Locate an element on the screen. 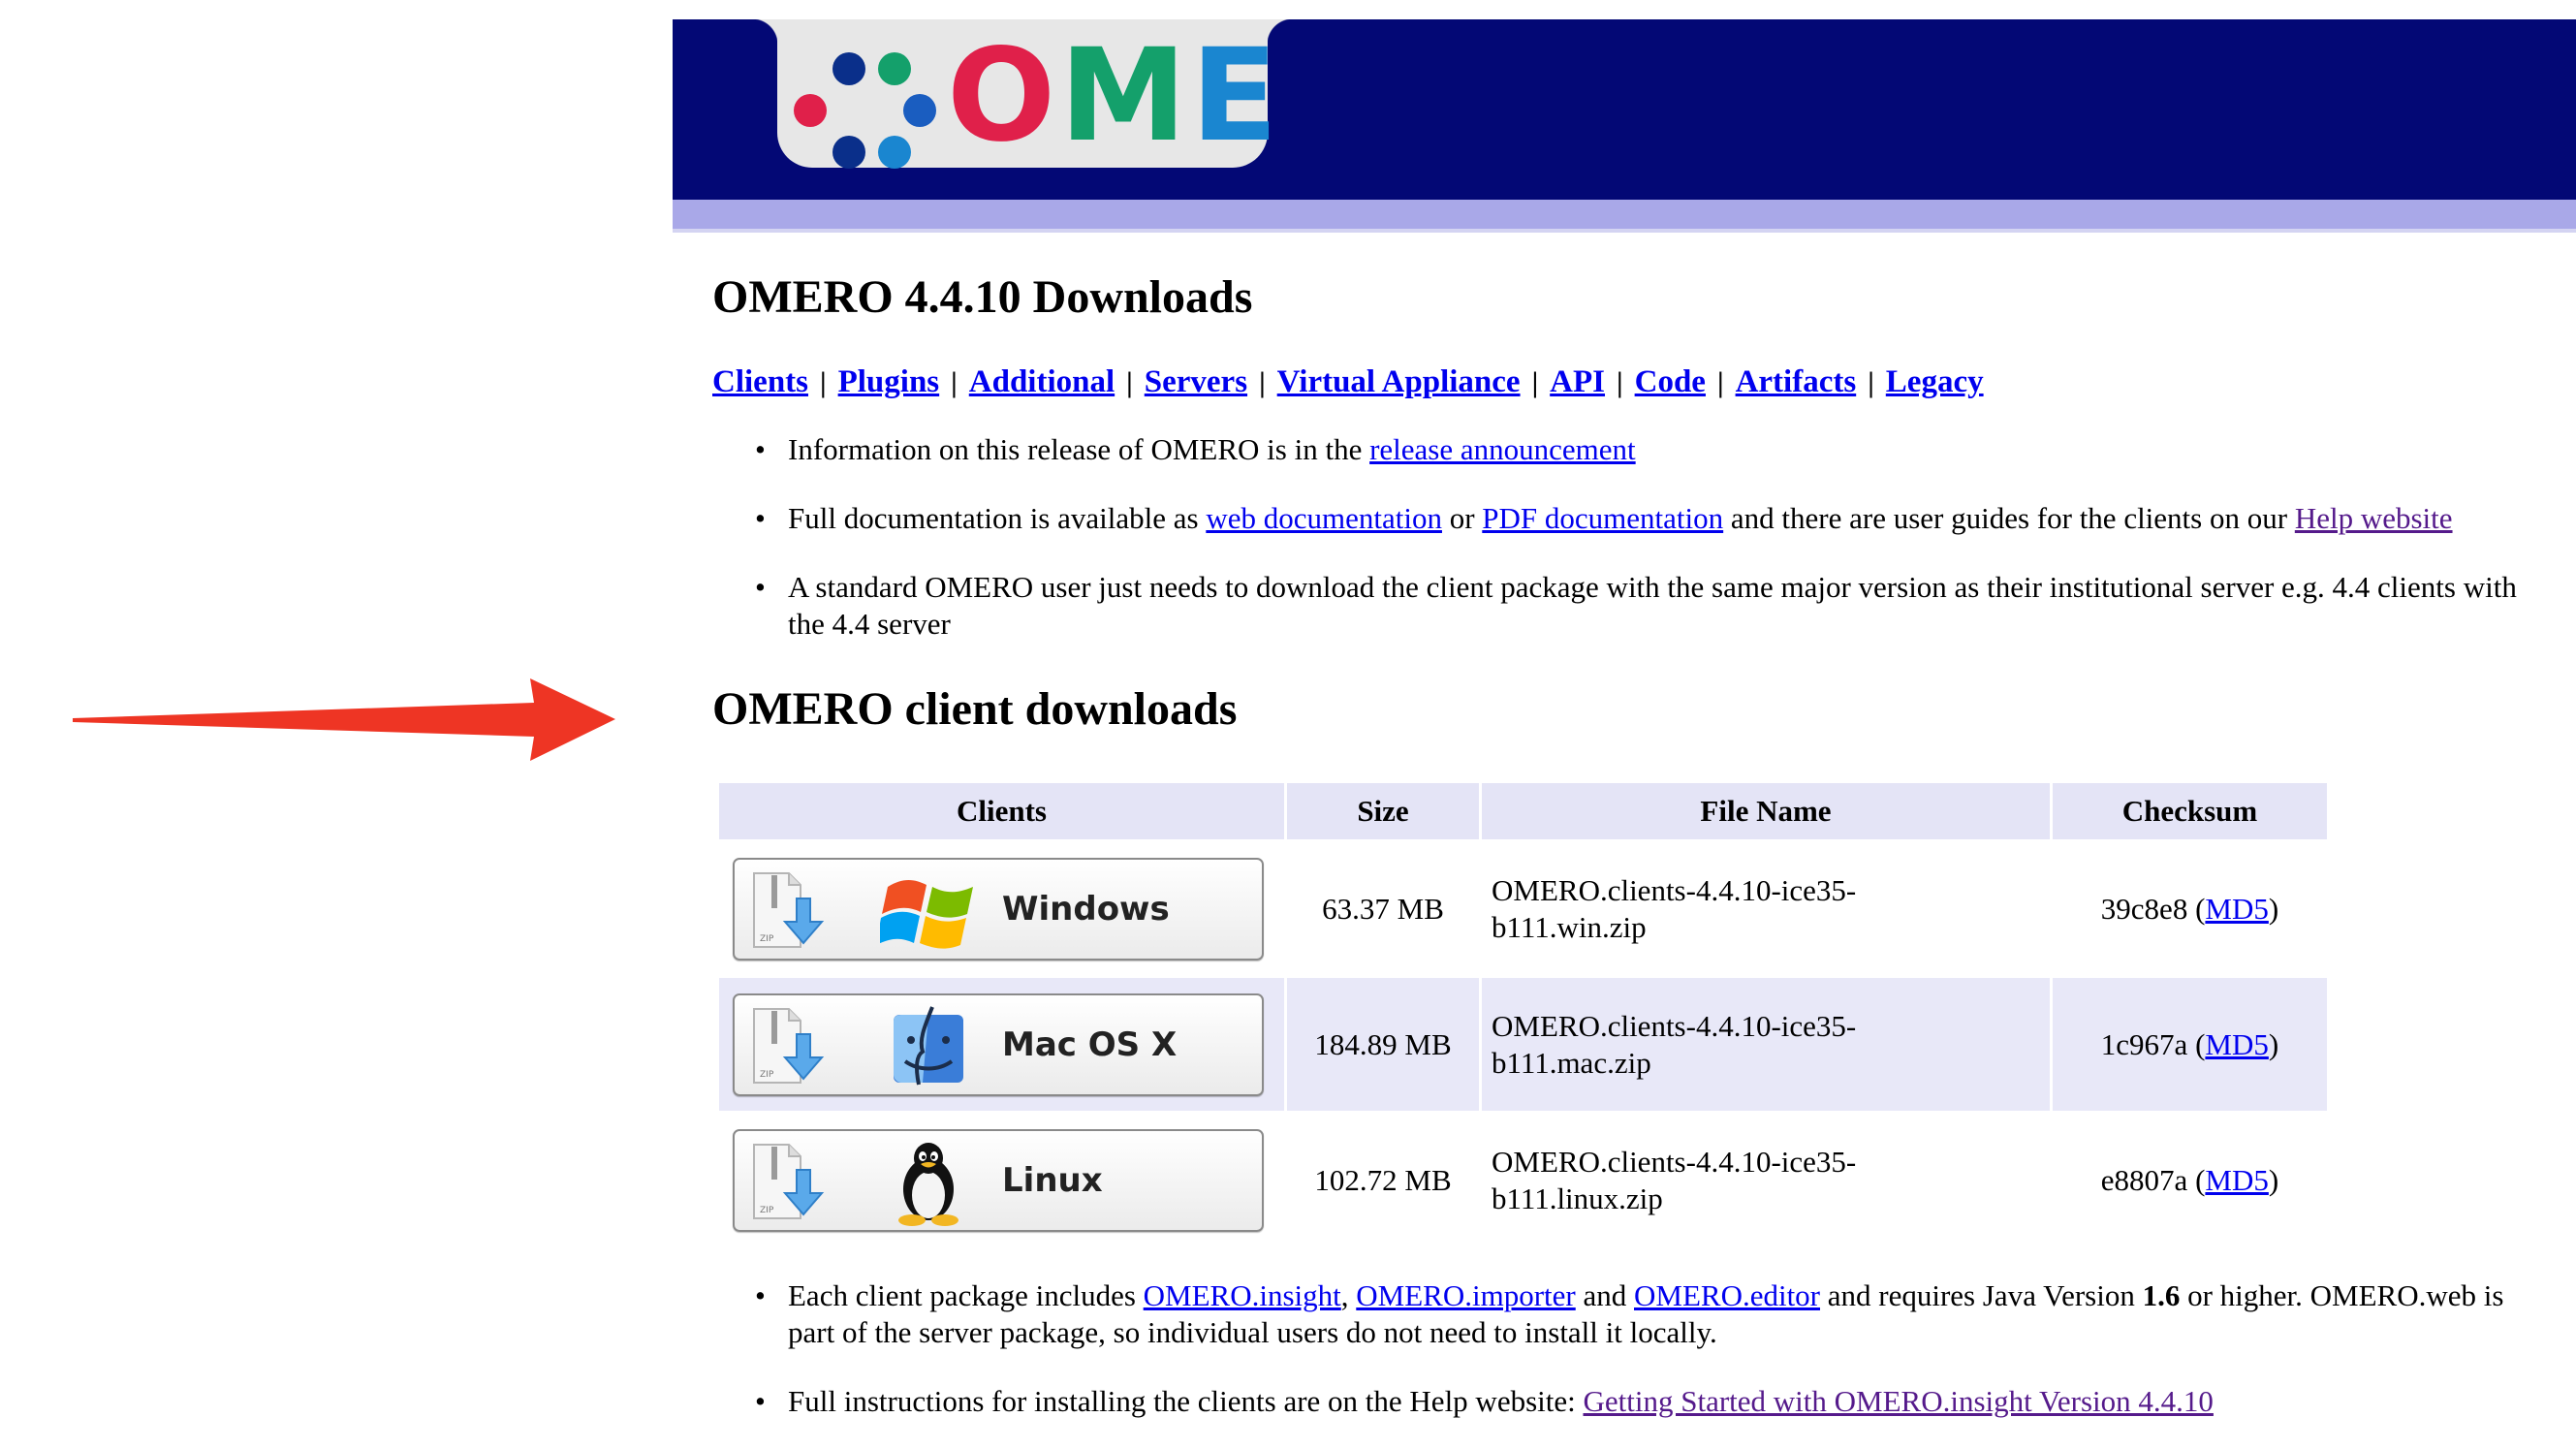  ome-logo: OME is located at coordinates (1022, 94).